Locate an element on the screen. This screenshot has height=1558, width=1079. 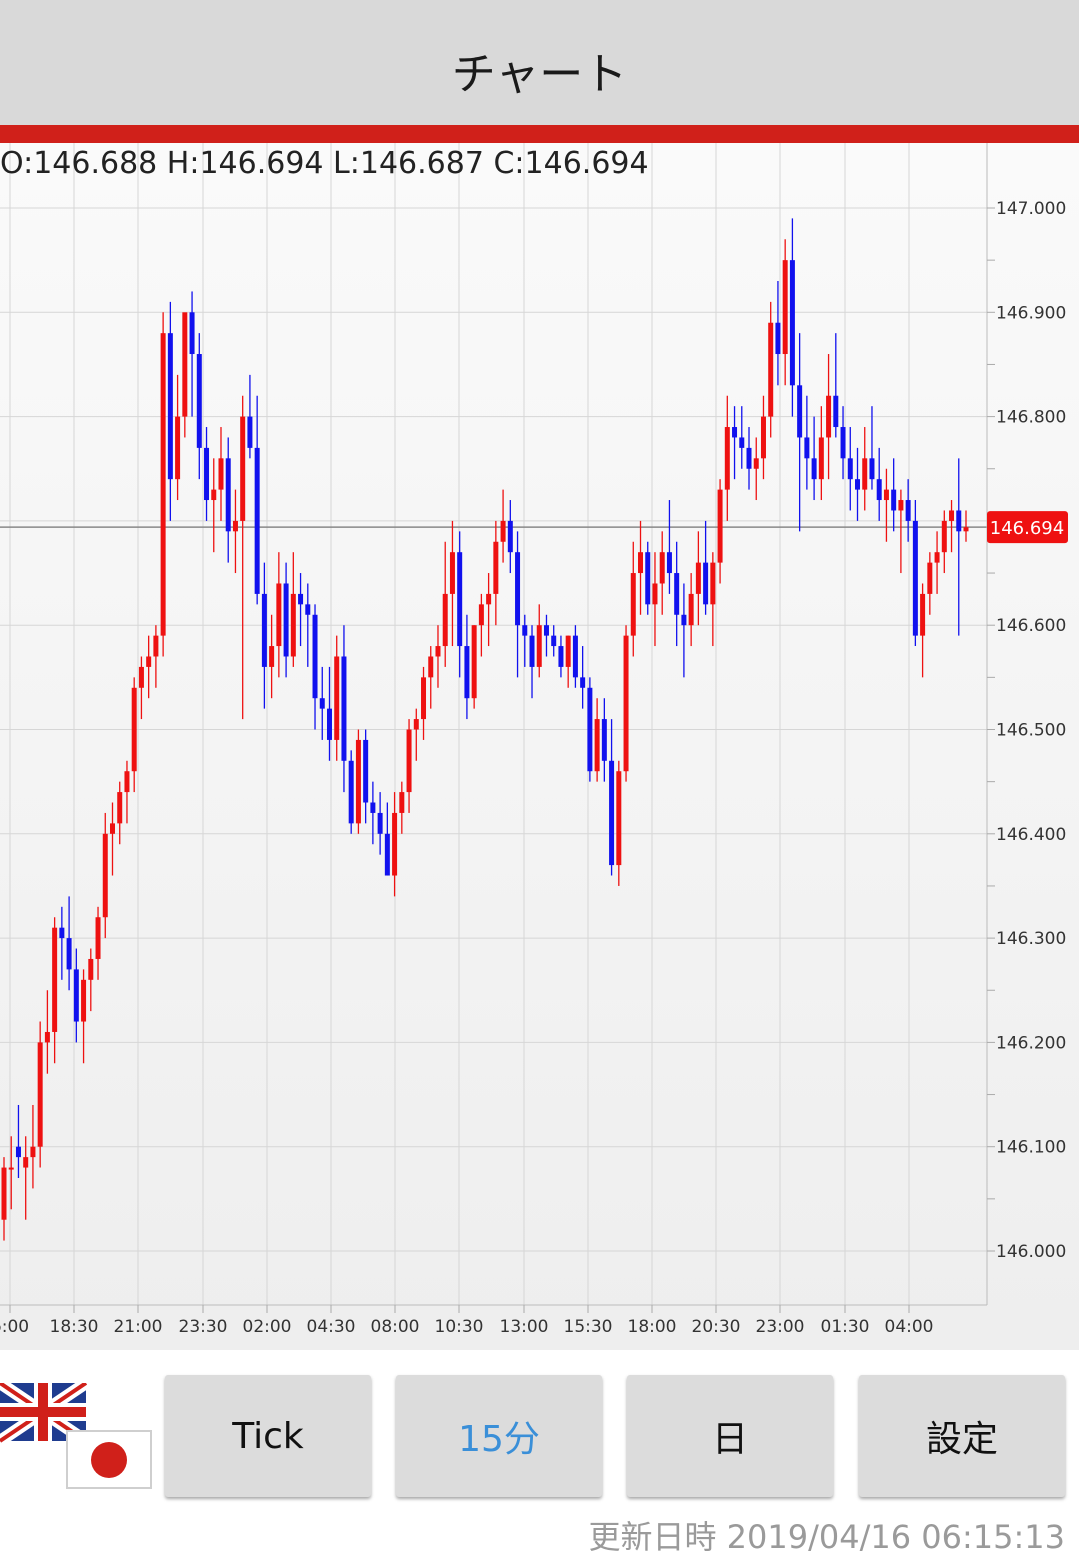
interval-day-button: 日 is located at coordinates (730, 1436).